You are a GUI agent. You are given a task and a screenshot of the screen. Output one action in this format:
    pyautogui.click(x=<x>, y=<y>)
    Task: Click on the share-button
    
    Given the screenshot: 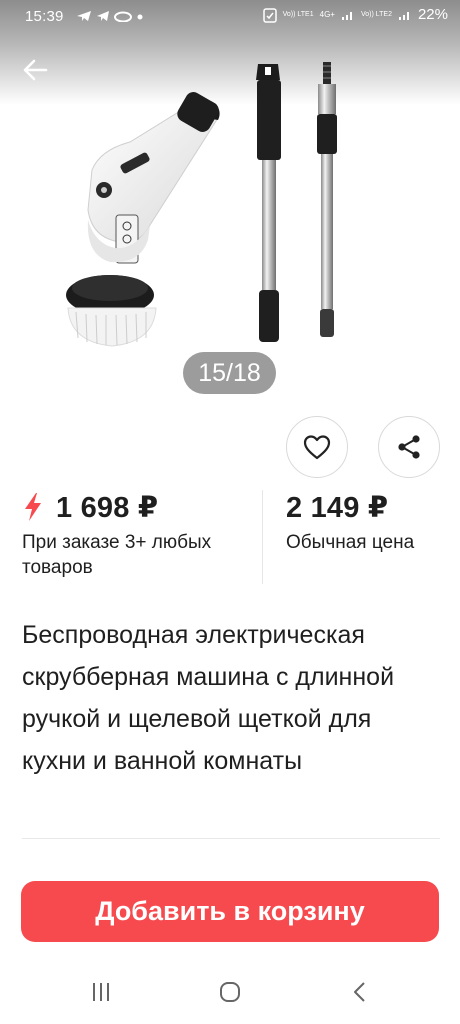 What is the action you would take?
    pyautogui.click(x=409, y=447)
    